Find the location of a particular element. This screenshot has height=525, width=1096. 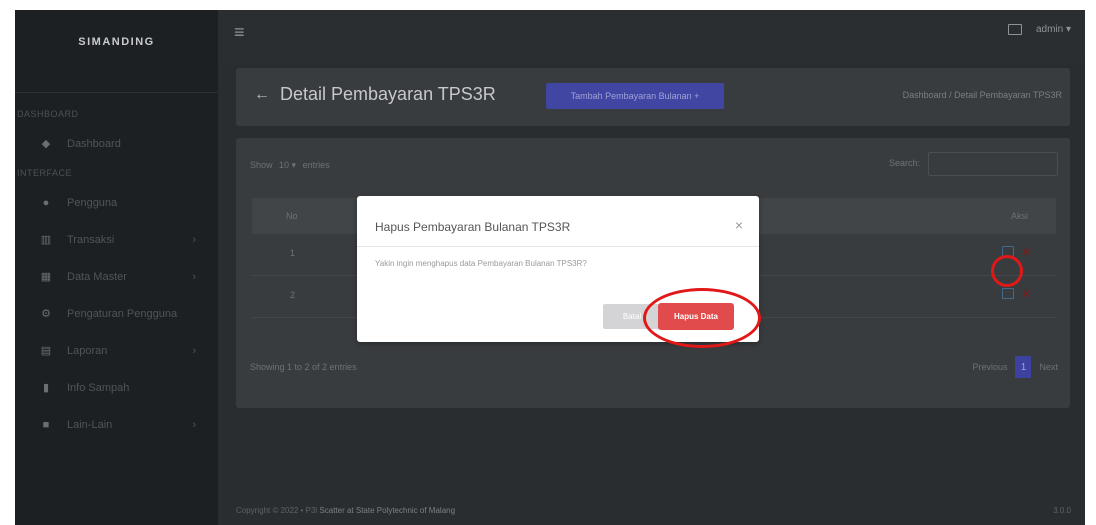

brand-logo: SIMANDING is located at coordinates (116, 42).